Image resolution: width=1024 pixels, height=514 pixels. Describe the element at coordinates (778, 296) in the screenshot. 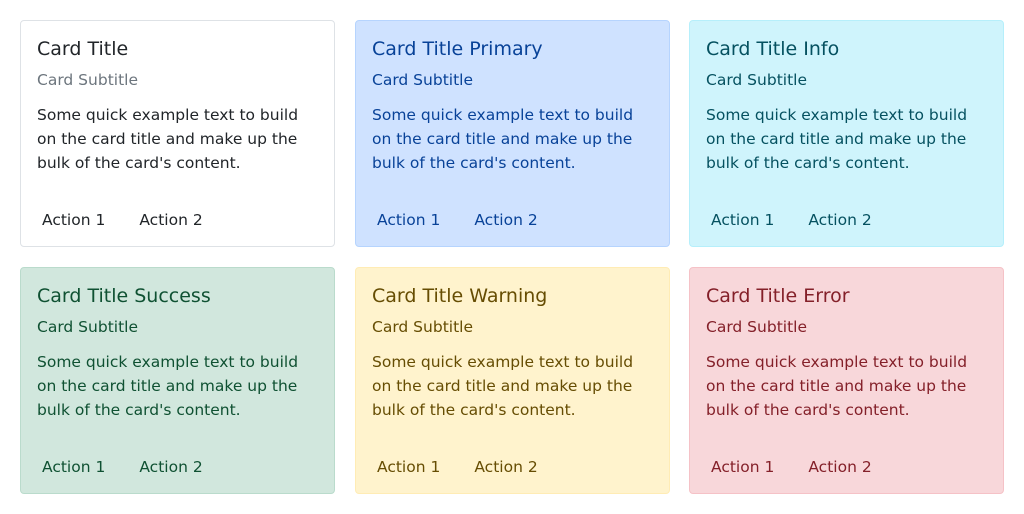

I see `card-title: Card Title Error` at that location.